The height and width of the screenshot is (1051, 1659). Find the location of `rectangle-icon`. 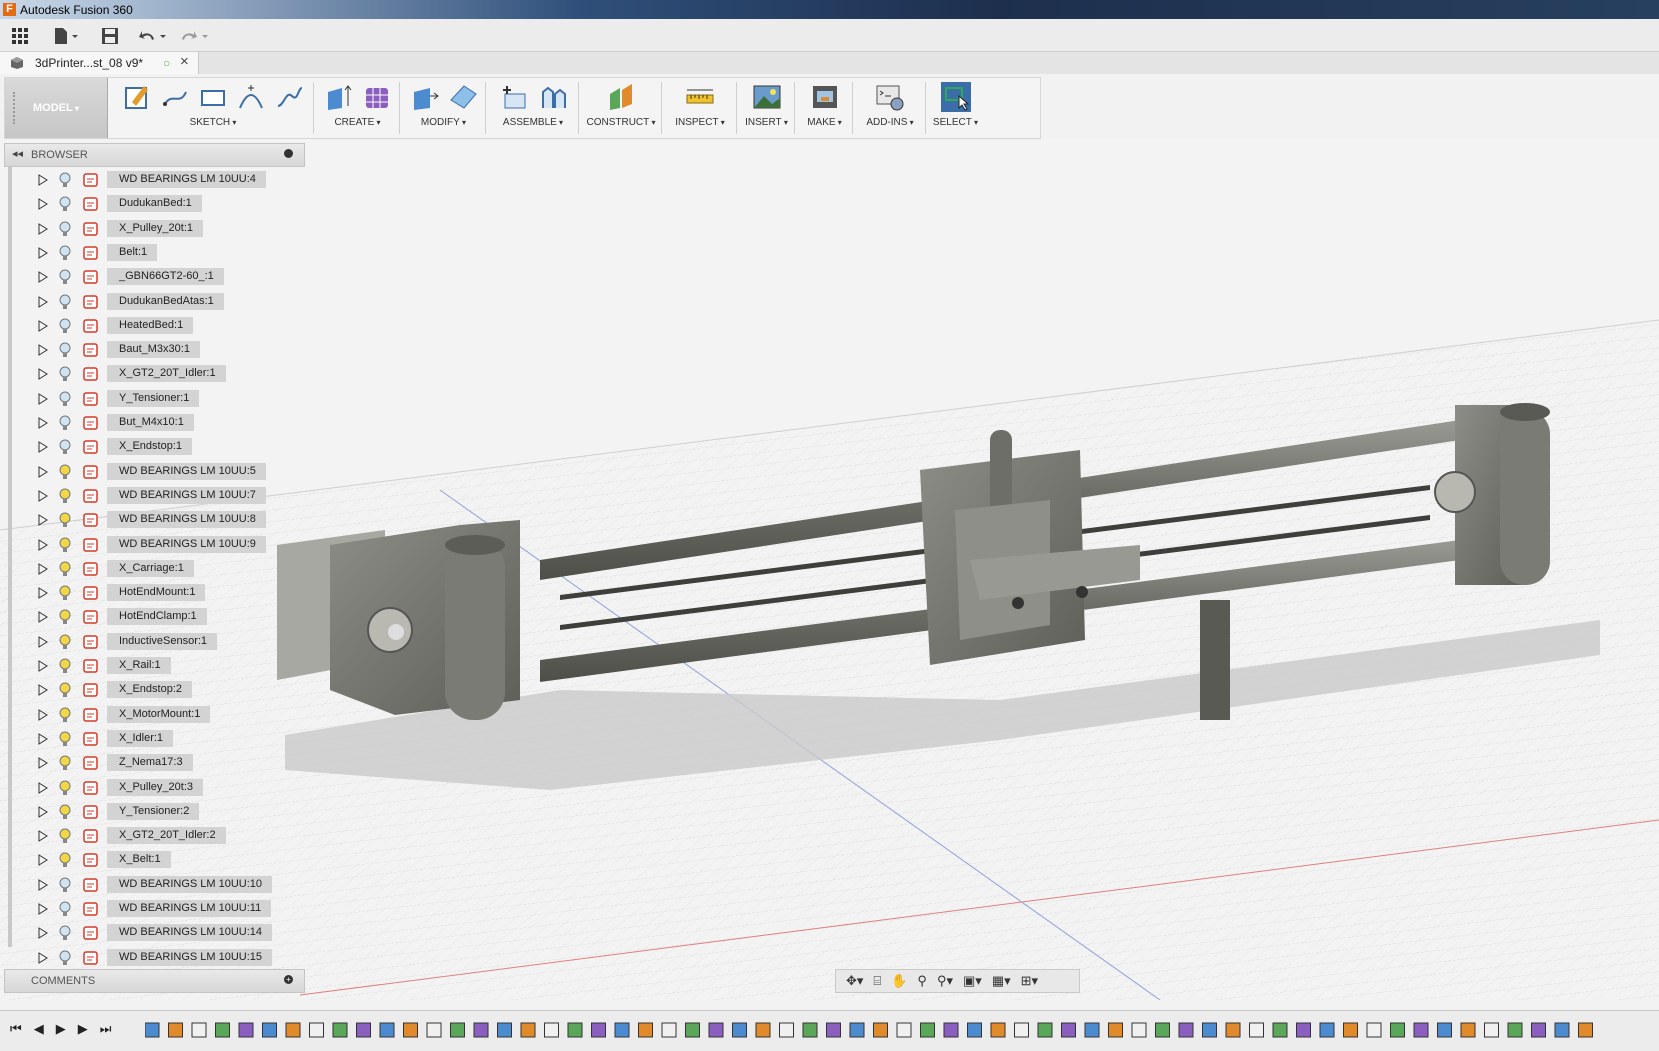

rectangle-icon is located at coordinates (213, 97).